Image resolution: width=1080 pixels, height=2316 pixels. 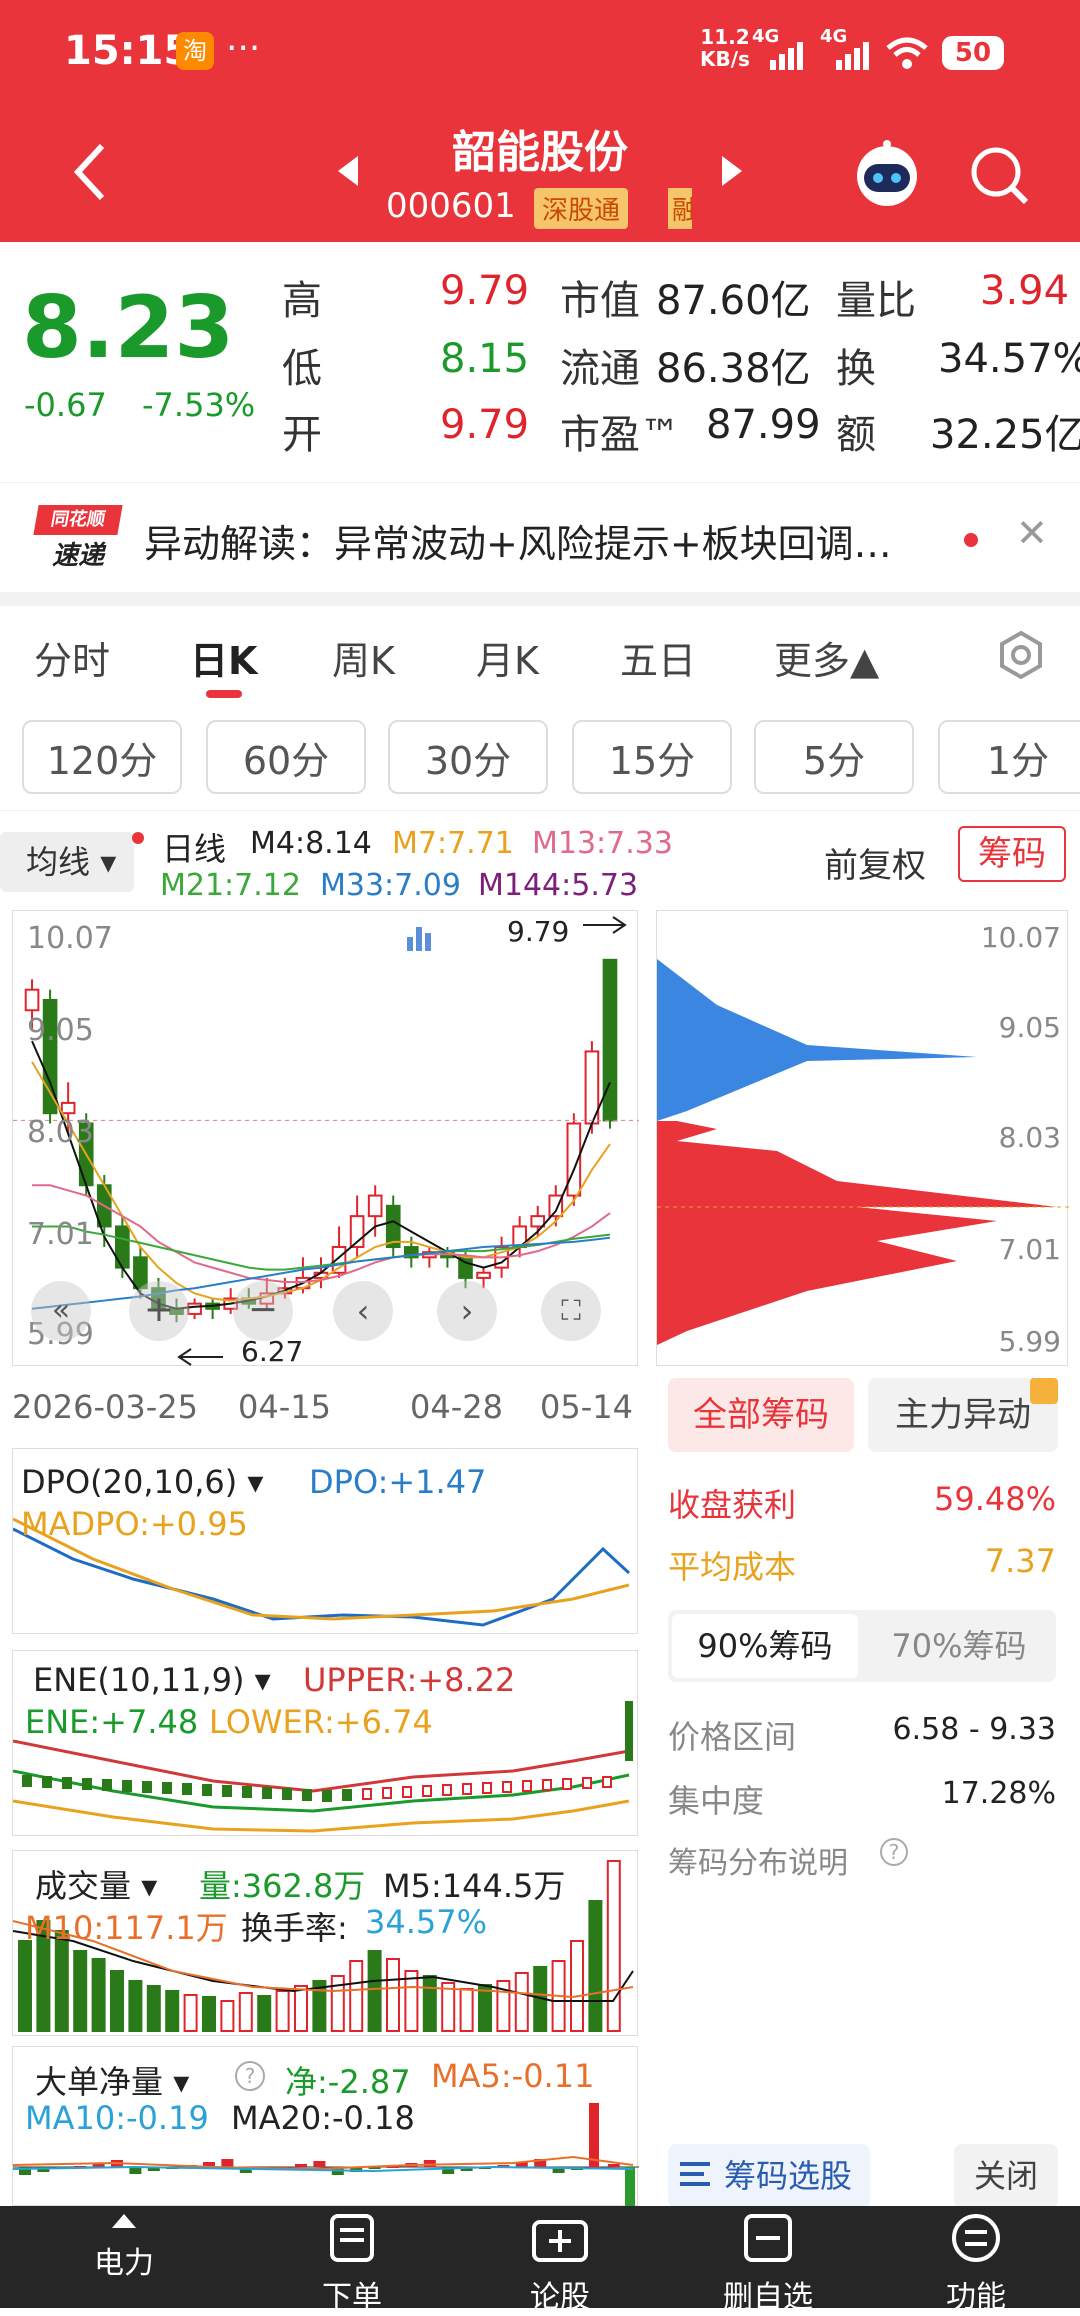 I want to click on next-stock-icon, so click(x=732, y=171).